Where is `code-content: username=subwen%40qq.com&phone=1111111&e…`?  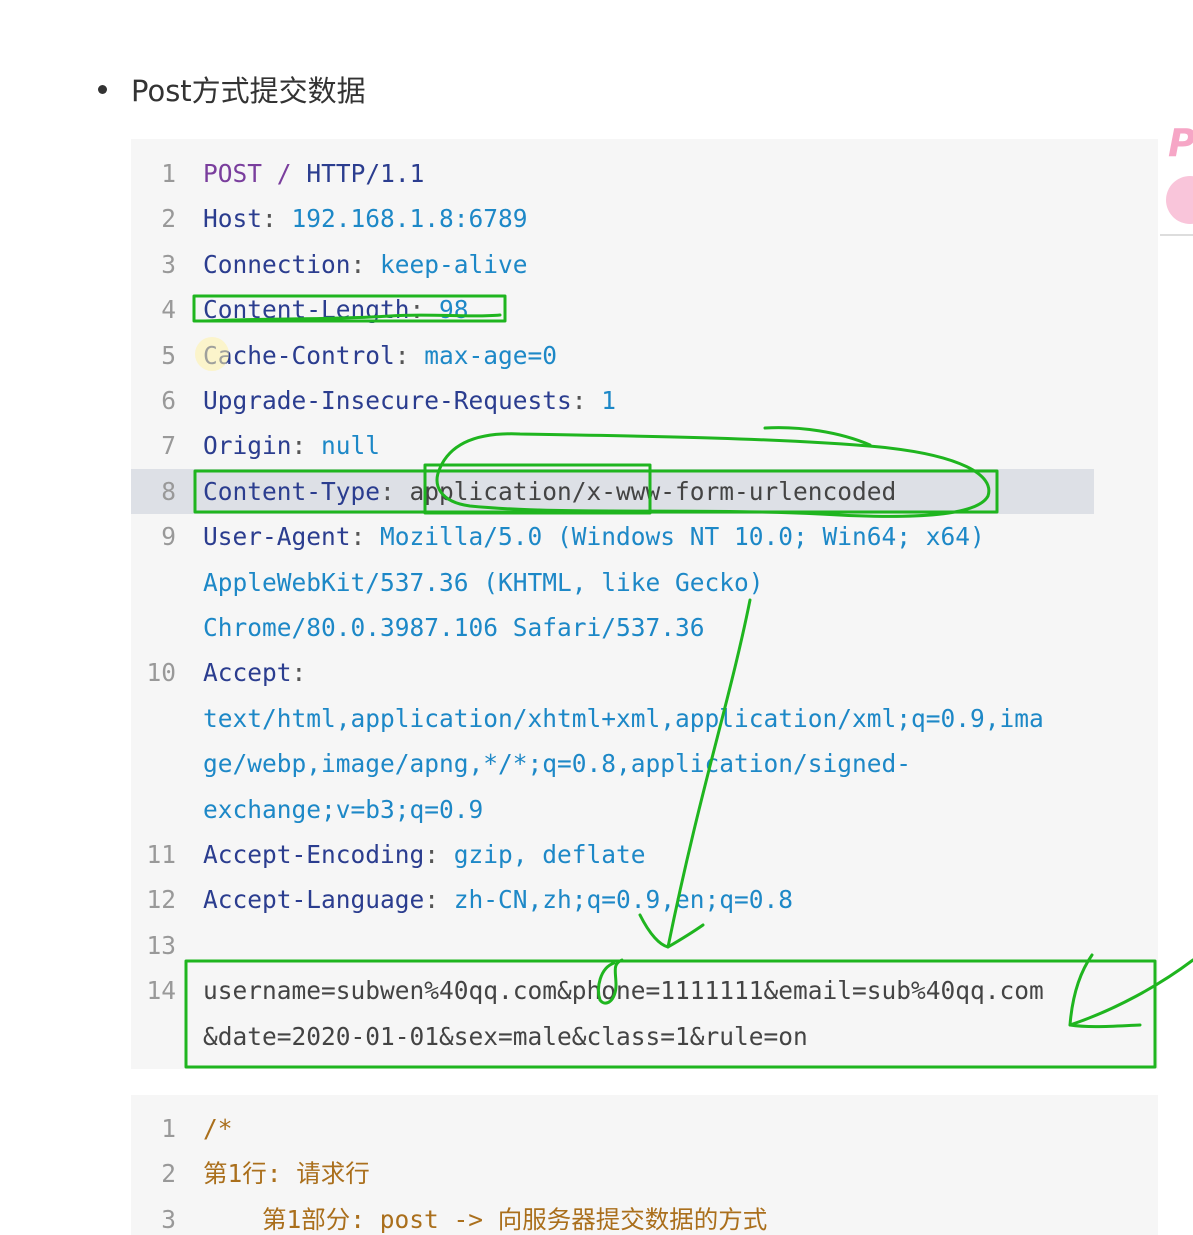 code-content: username=subwen%40qq.com&phone=1111111&e… is located at coordinates (623, 990).